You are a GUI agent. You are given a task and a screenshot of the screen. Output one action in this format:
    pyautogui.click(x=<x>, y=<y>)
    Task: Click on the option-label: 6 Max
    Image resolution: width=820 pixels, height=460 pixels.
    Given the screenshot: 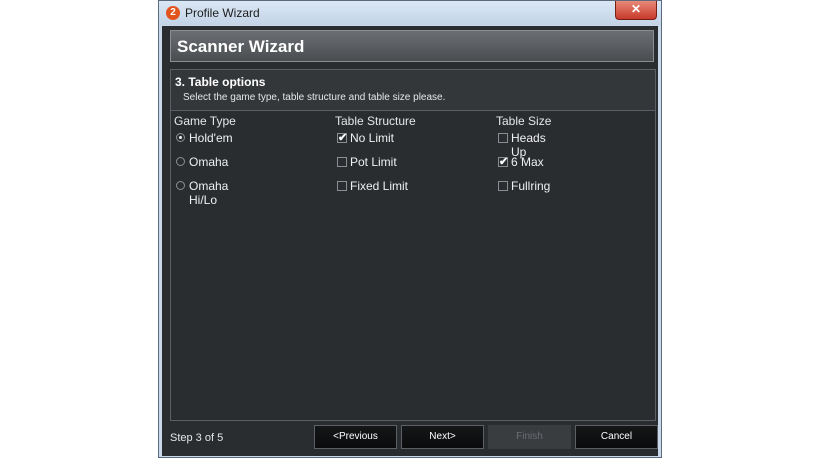 What is the action you would take?
    pyautogui.click(x=527, y=162)
    